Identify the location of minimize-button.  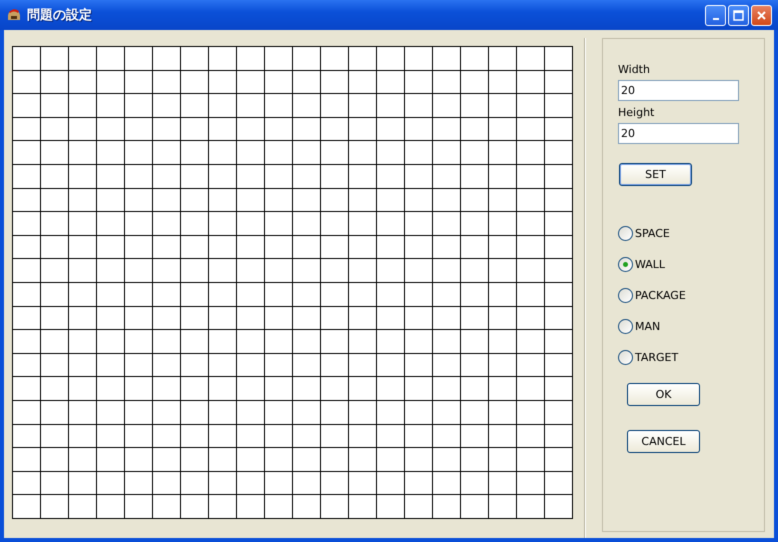
(715, 15).